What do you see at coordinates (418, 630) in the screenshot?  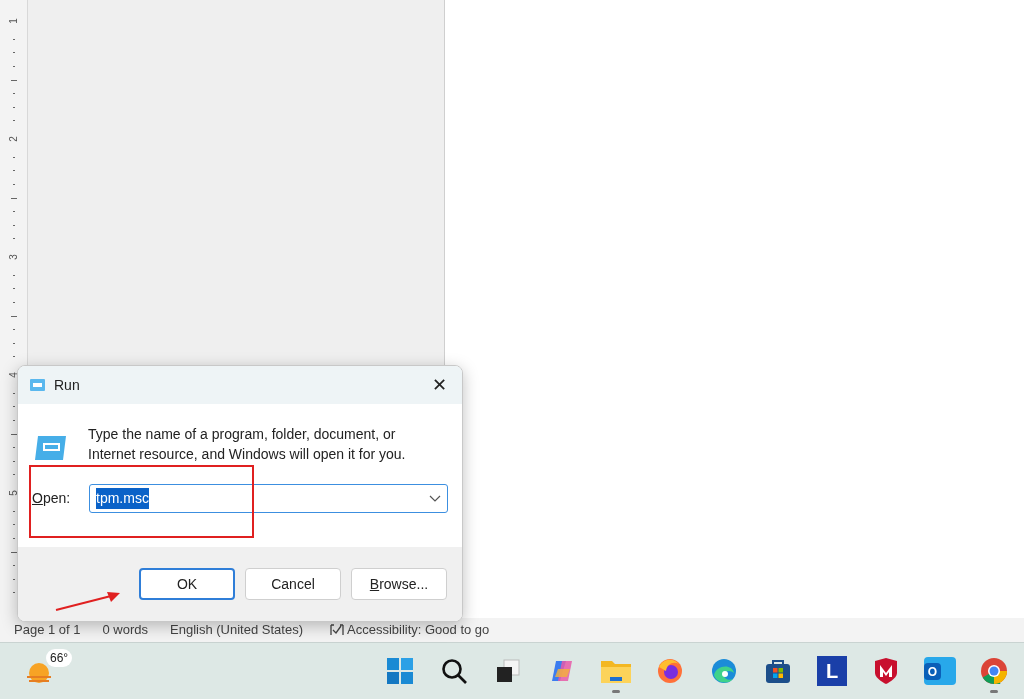 I see `status-text: Accessibility: Good to go` at bounding box center [418, 630].